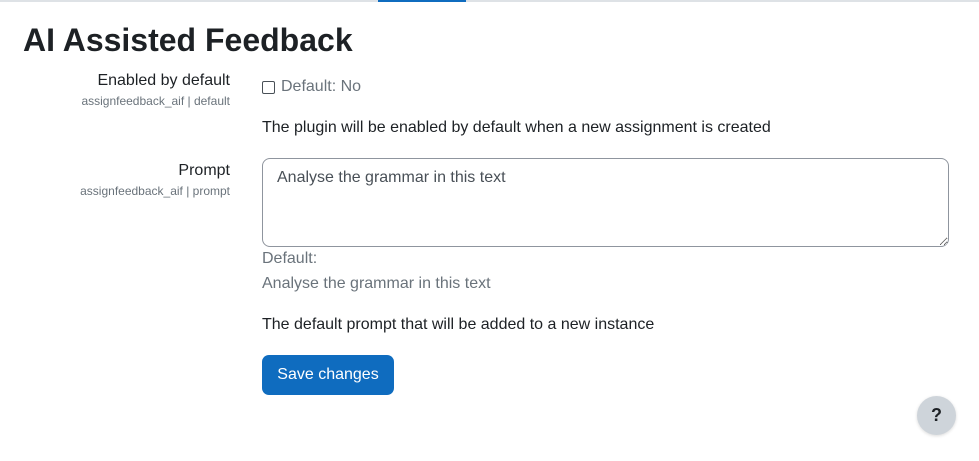 The height and width of the screenshot is (461, 979). What do you see at coordinates (204, 170) in the screenshot?
I see `prompt-label: Prompt` at bounding box center [204, 170].